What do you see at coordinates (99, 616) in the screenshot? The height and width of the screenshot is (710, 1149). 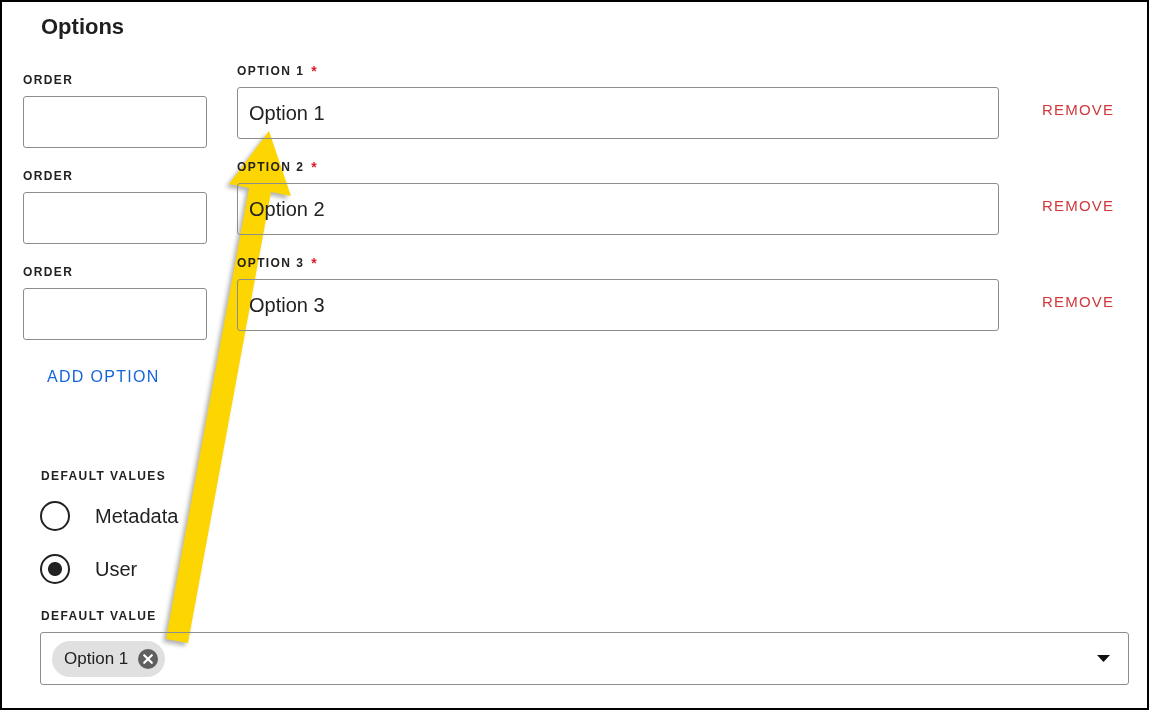 I see `default-value-label: DEFAULT VALUE` at bounding box center [99, 616].